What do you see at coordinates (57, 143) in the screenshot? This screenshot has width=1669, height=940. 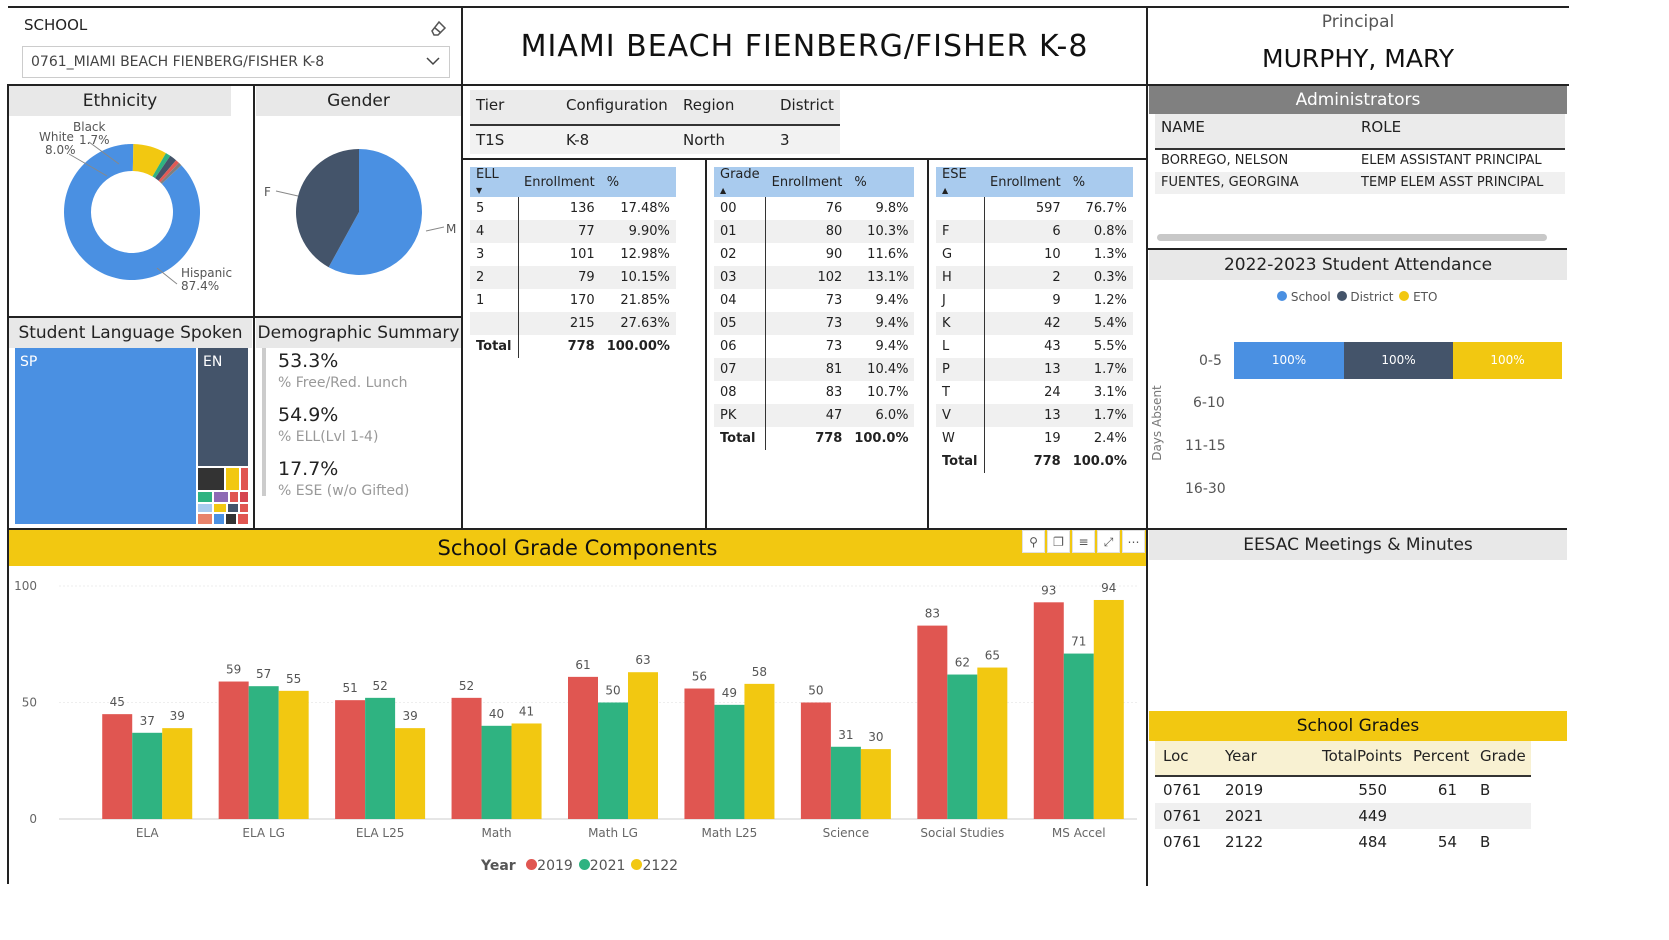 I see `ethnicity-label-white: White 8.0%` at bounding box center [57, 143].